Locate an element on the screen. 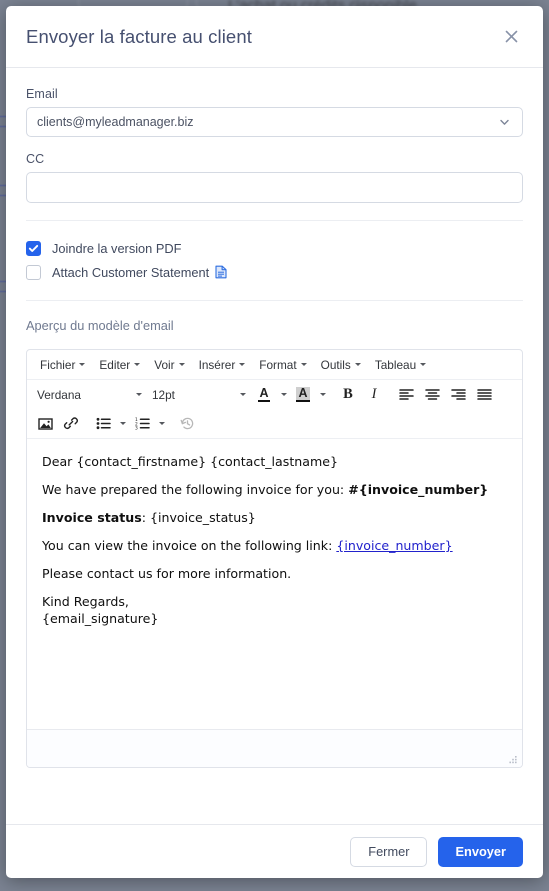  font-size-select: 12pt is located at coordinates (199, 395).